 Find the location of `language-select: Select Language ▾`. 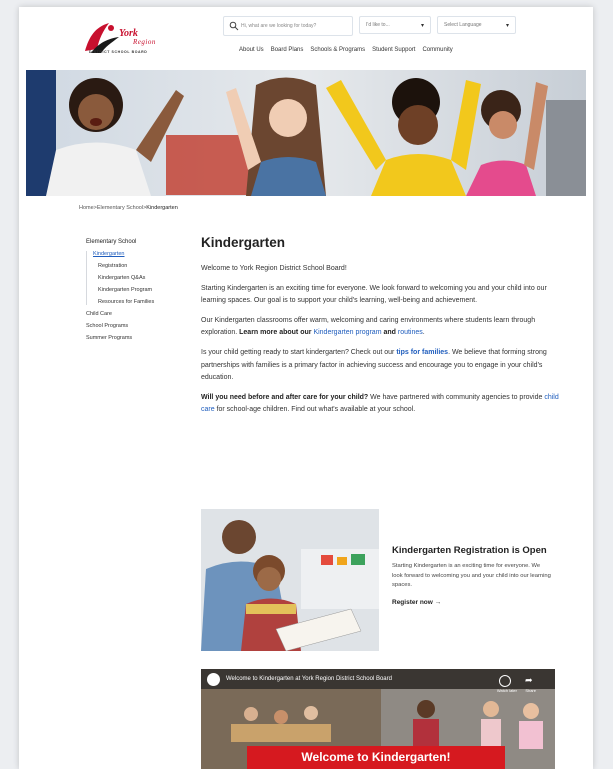

language-select: Select Language ▾ is located at coordinates (476, 25).